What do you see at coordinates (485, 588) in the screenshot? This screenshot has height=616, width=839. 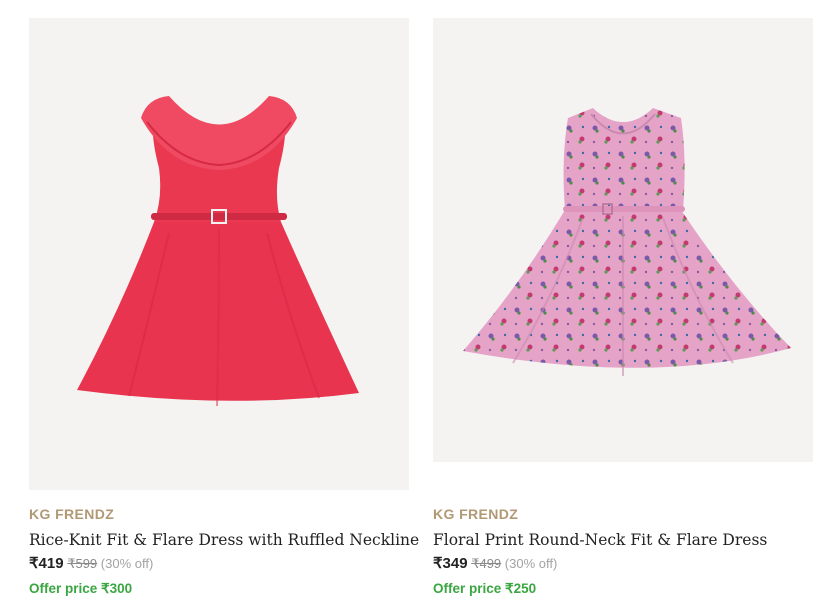 I see `offer-price: Offer price ₹250` at bounding box center [485, 588].